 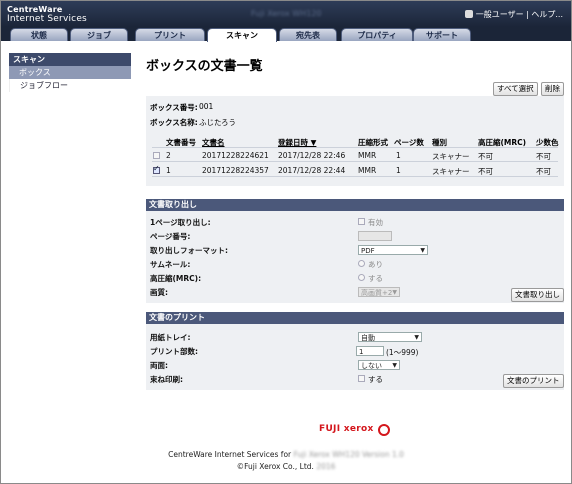 What do you see at coordinates (368, 251) in the screenshot?
I see `format-select-value: PDF` at bounding box center [368, 251].